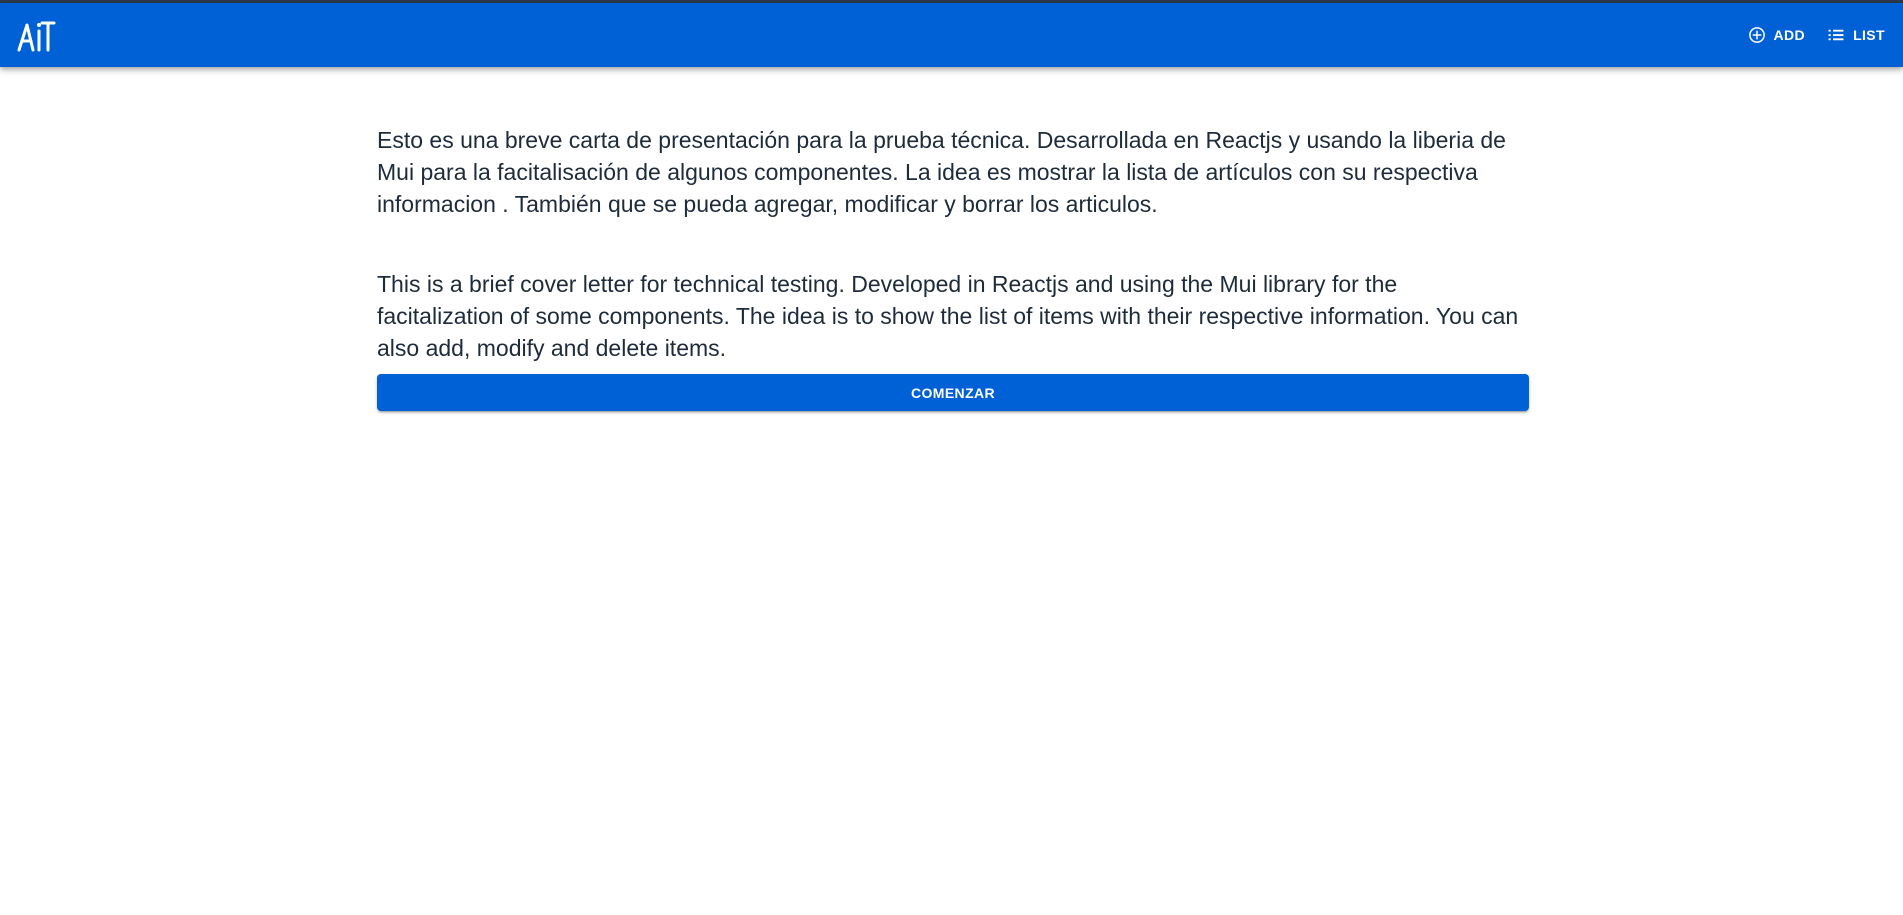  I want to click on app-bar: ADD LIST, so click(951, 35).